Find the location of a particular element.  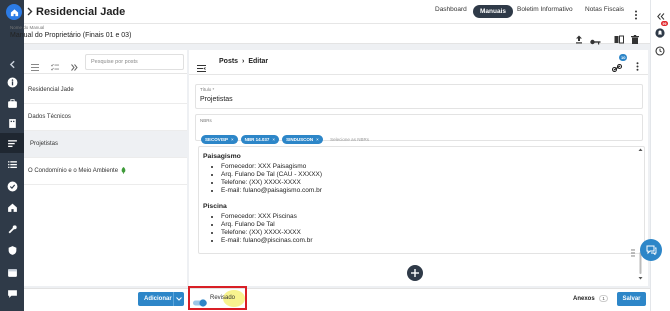

nbr-chip: NBR 14.037 × is located at coordinates (260, 139).